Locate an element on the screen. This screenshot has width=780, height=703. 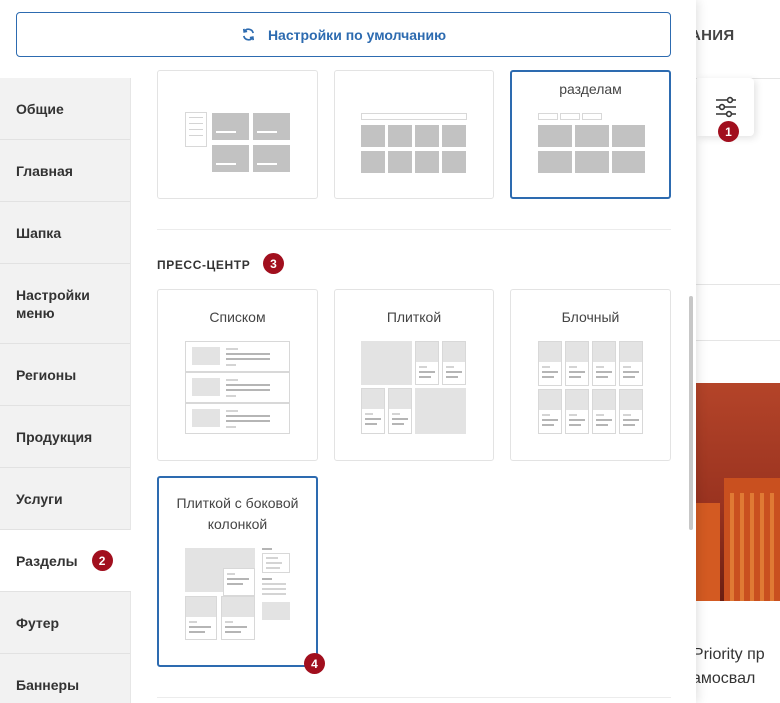
press-layout-list-card: Списком is located at coordinates (237, 375).